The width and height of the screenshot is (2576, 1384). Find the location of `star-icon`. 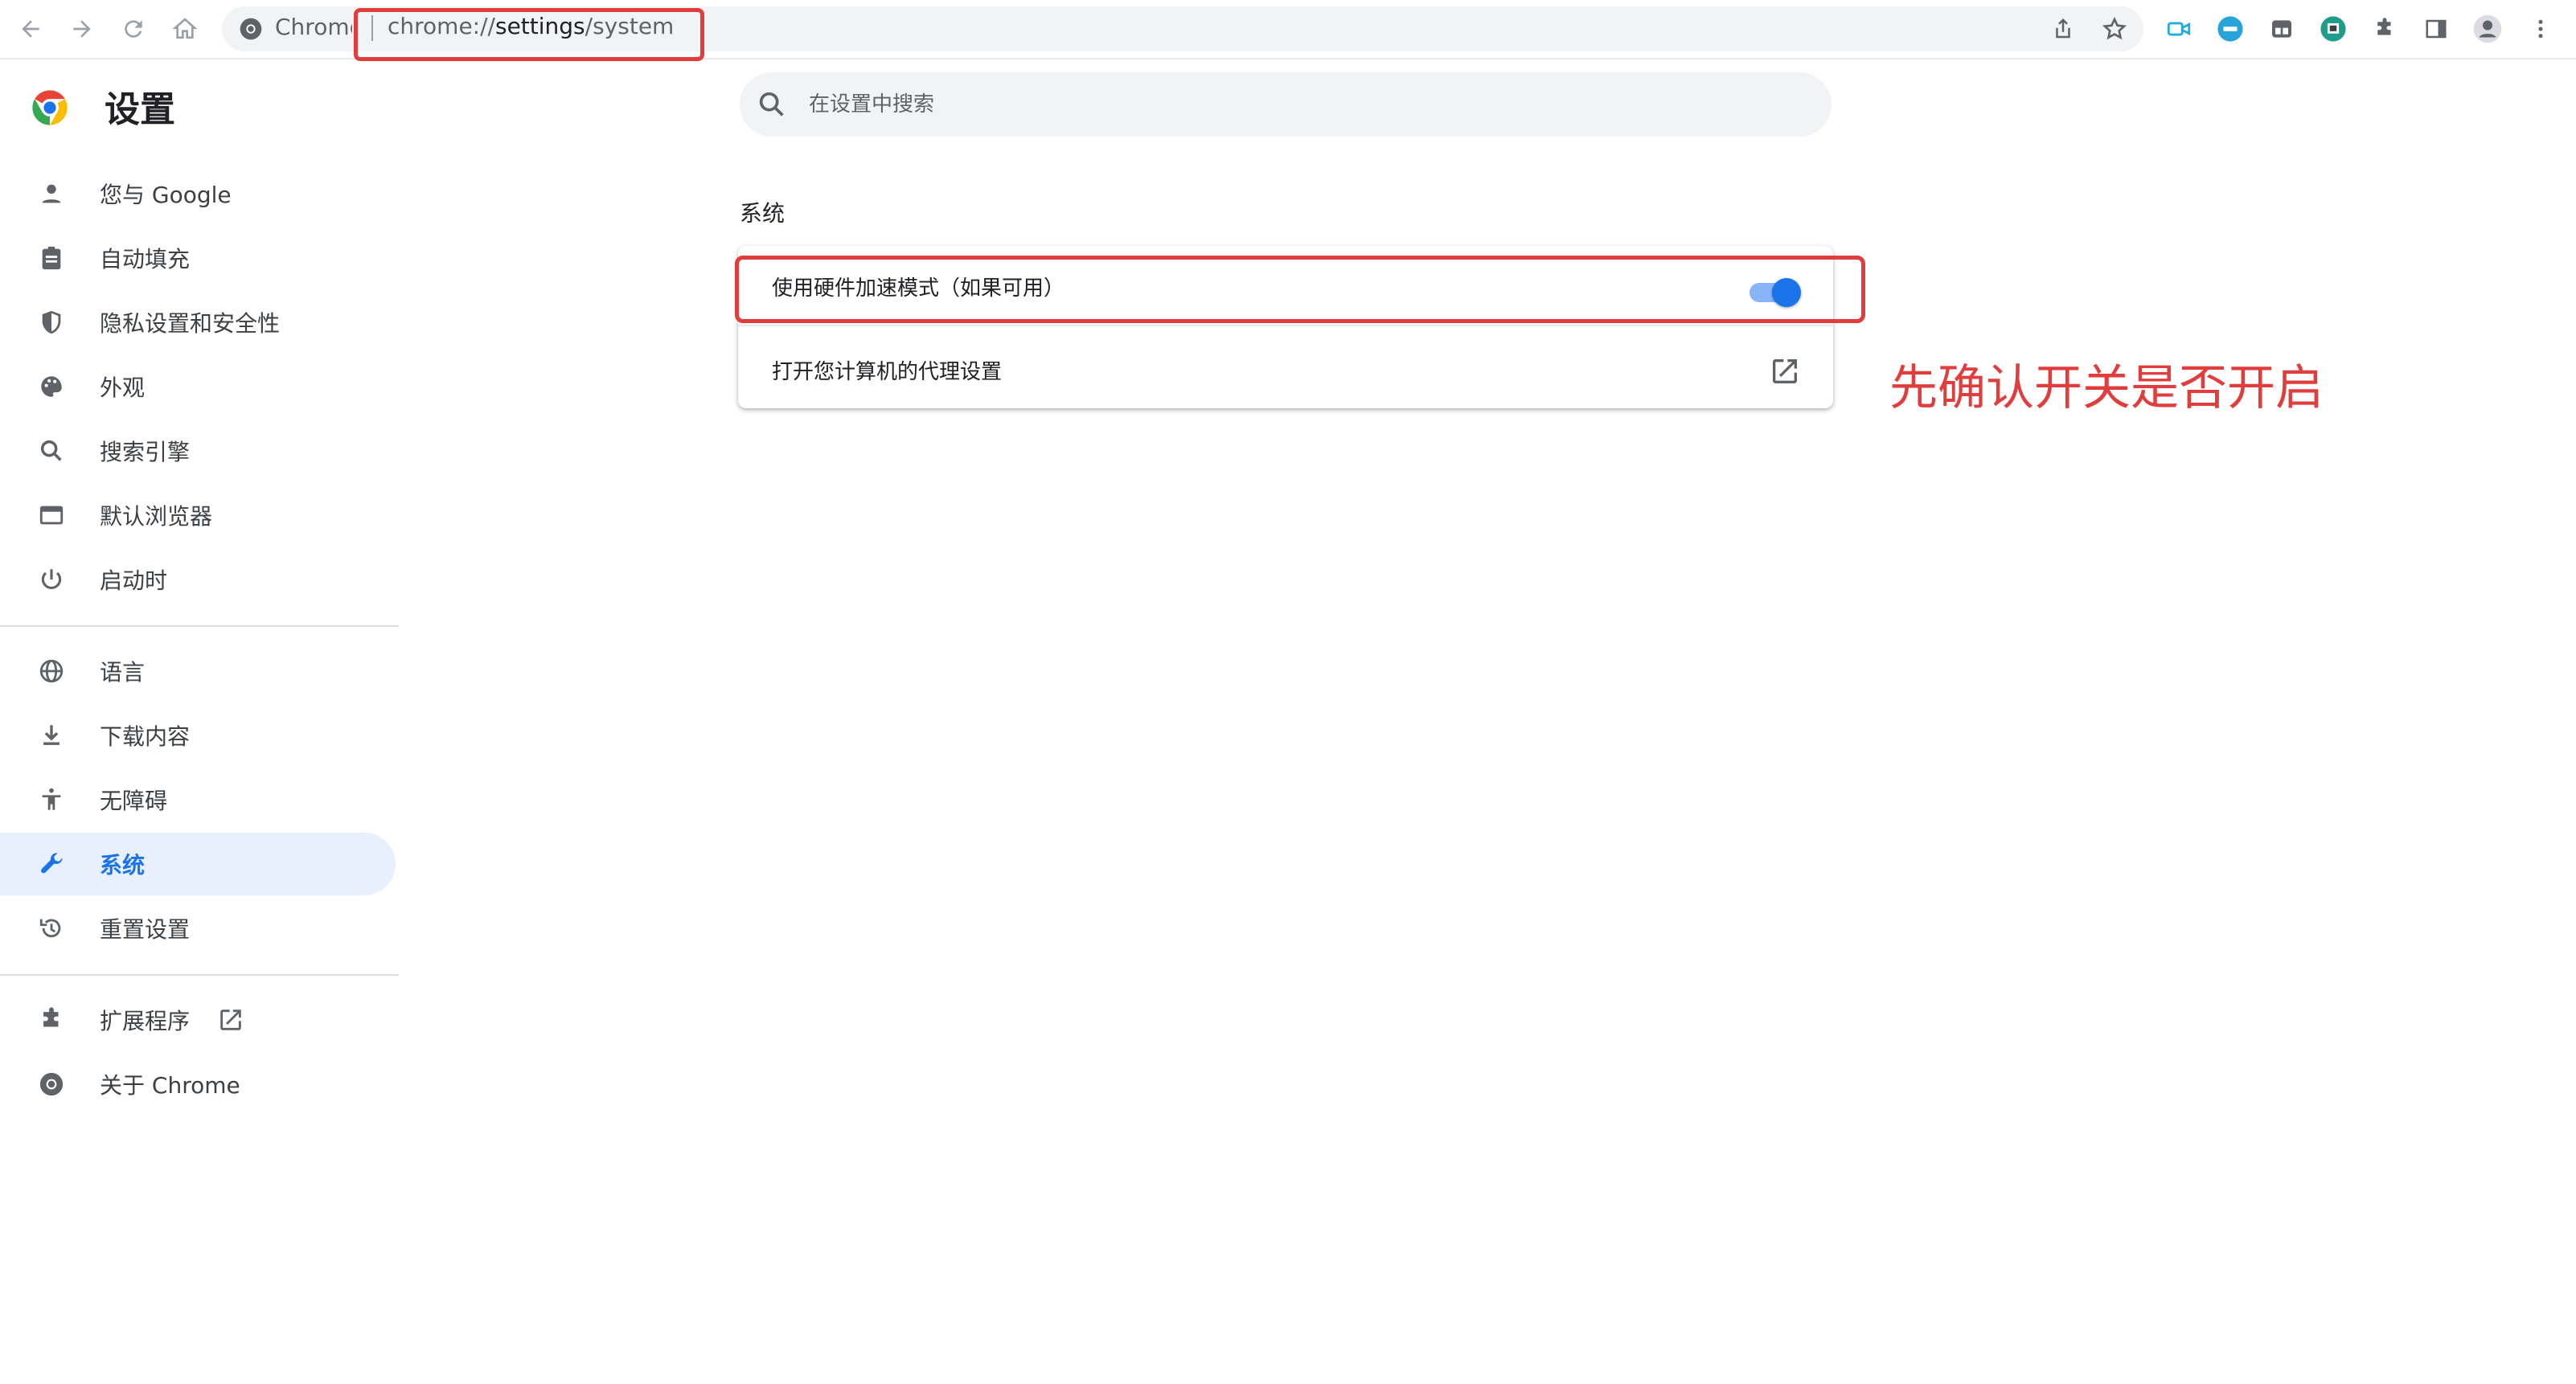

star-icon is located at coordinates (2114, 28).